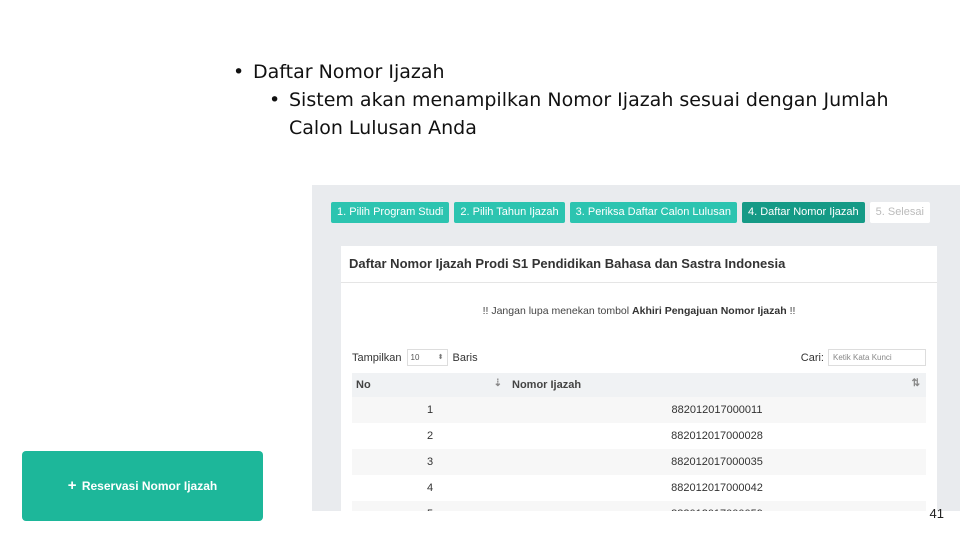 This screenshot has width=960, height=540. I want to click on table-header-row: No ⇣ Nomor Ijazah ⇅, so click(639, 385).